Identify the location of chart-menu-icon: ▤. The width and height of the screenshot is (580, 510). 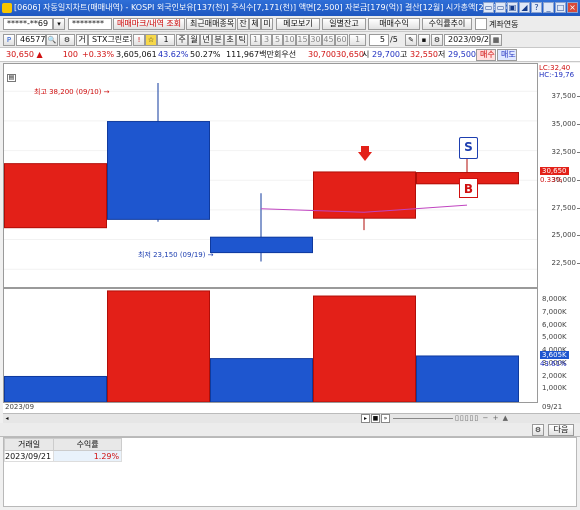
(11, 78).